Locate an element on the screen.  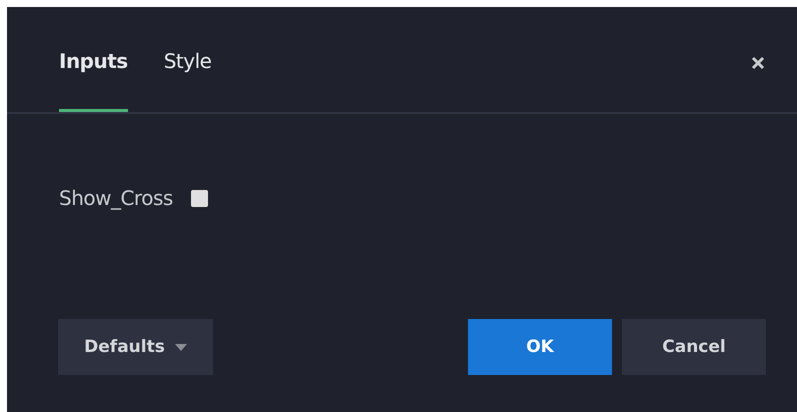
field-label: Show_Cross is located at coordinates (116, 198).